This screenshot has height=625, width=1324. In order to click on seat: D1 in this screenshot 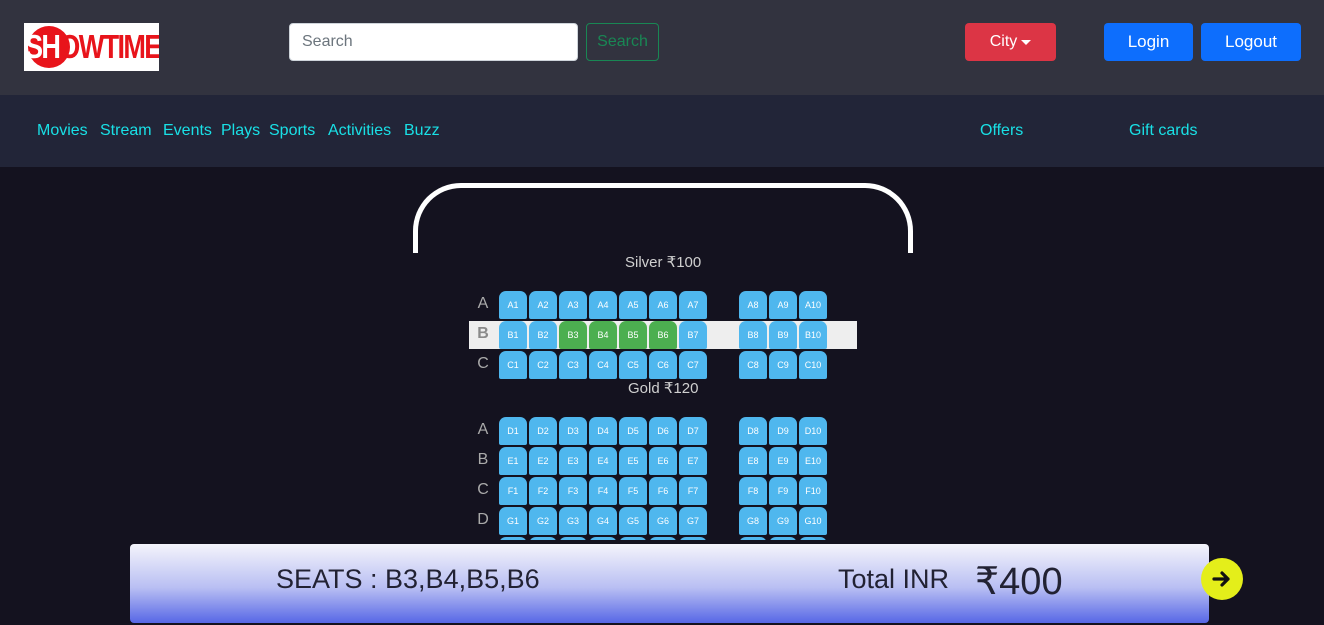, I will do `click(513, 431)`.